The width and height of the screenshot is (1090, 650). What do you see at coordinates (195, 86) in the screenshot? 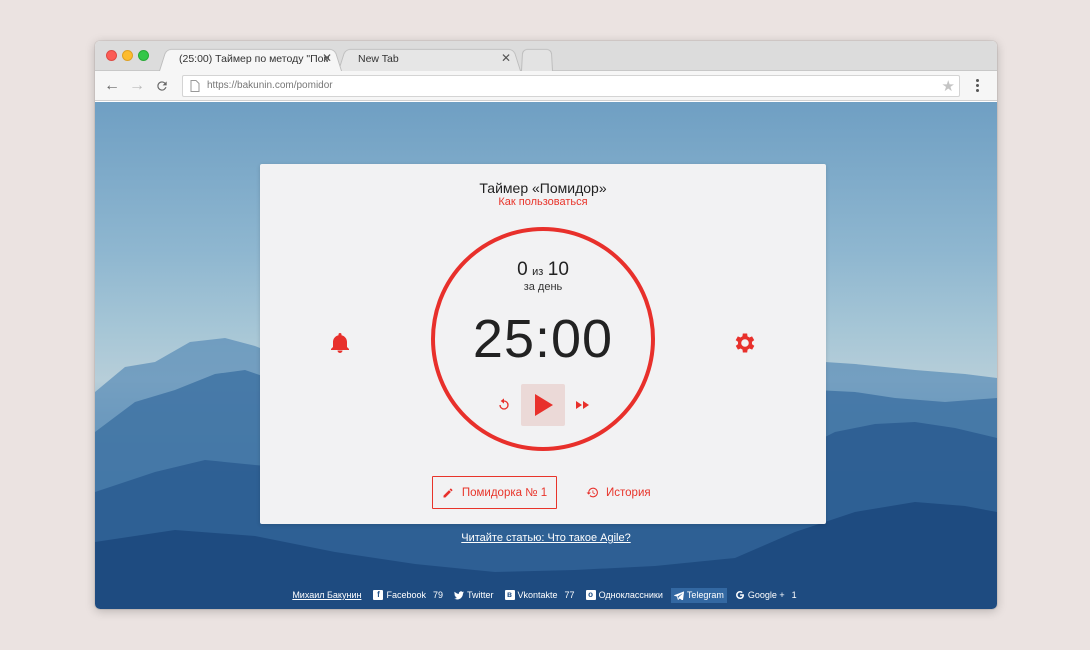
I see `page-icon` at bounding box center [195, 86].